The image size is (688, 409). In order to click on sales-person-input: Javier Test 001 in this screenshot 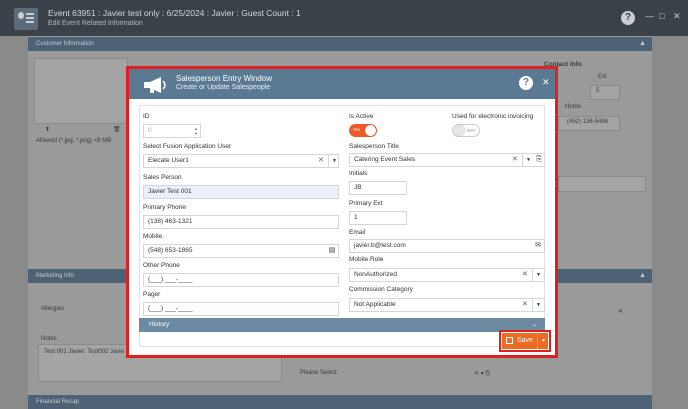, I will do `click(241, 192)`.